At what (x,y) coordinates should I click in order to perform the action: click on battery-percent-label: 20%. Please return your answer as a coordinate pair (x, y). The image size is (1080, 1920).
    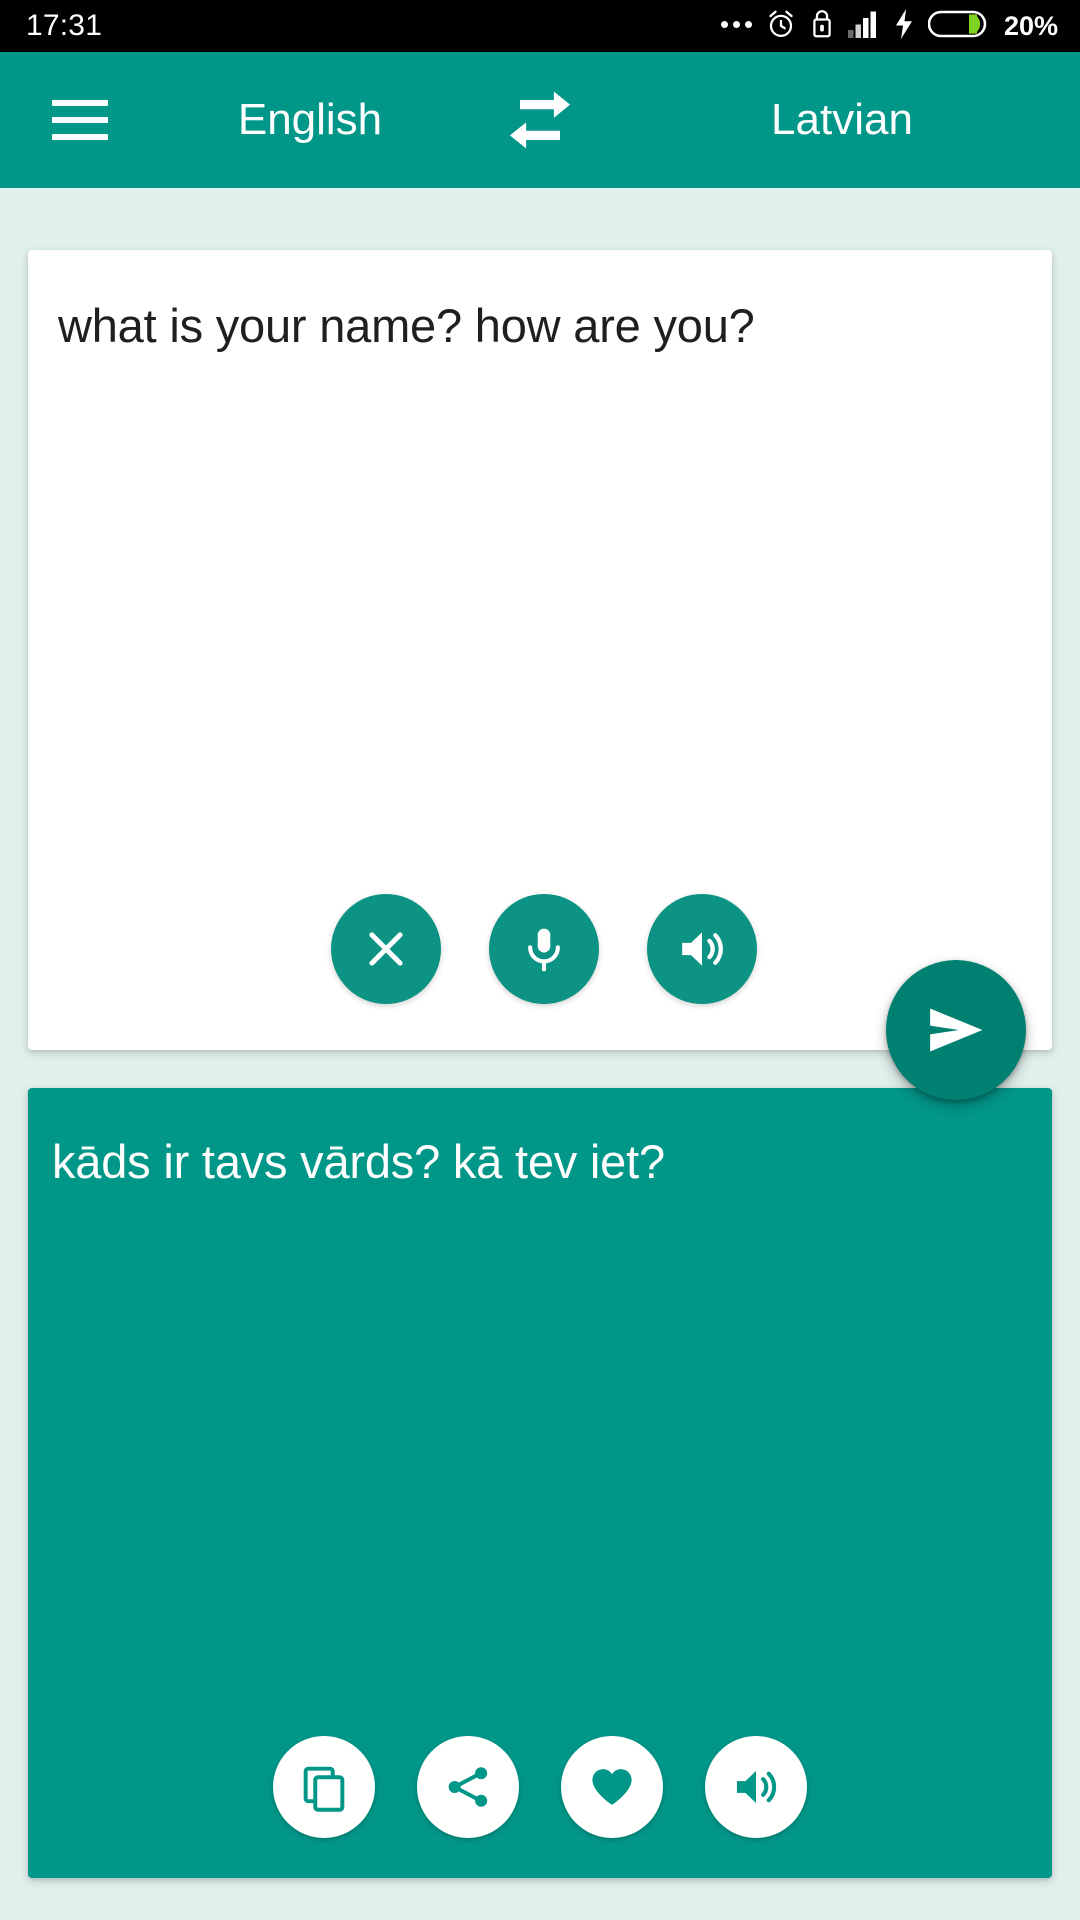
    Looking at the image, I should click on (1030, 25).